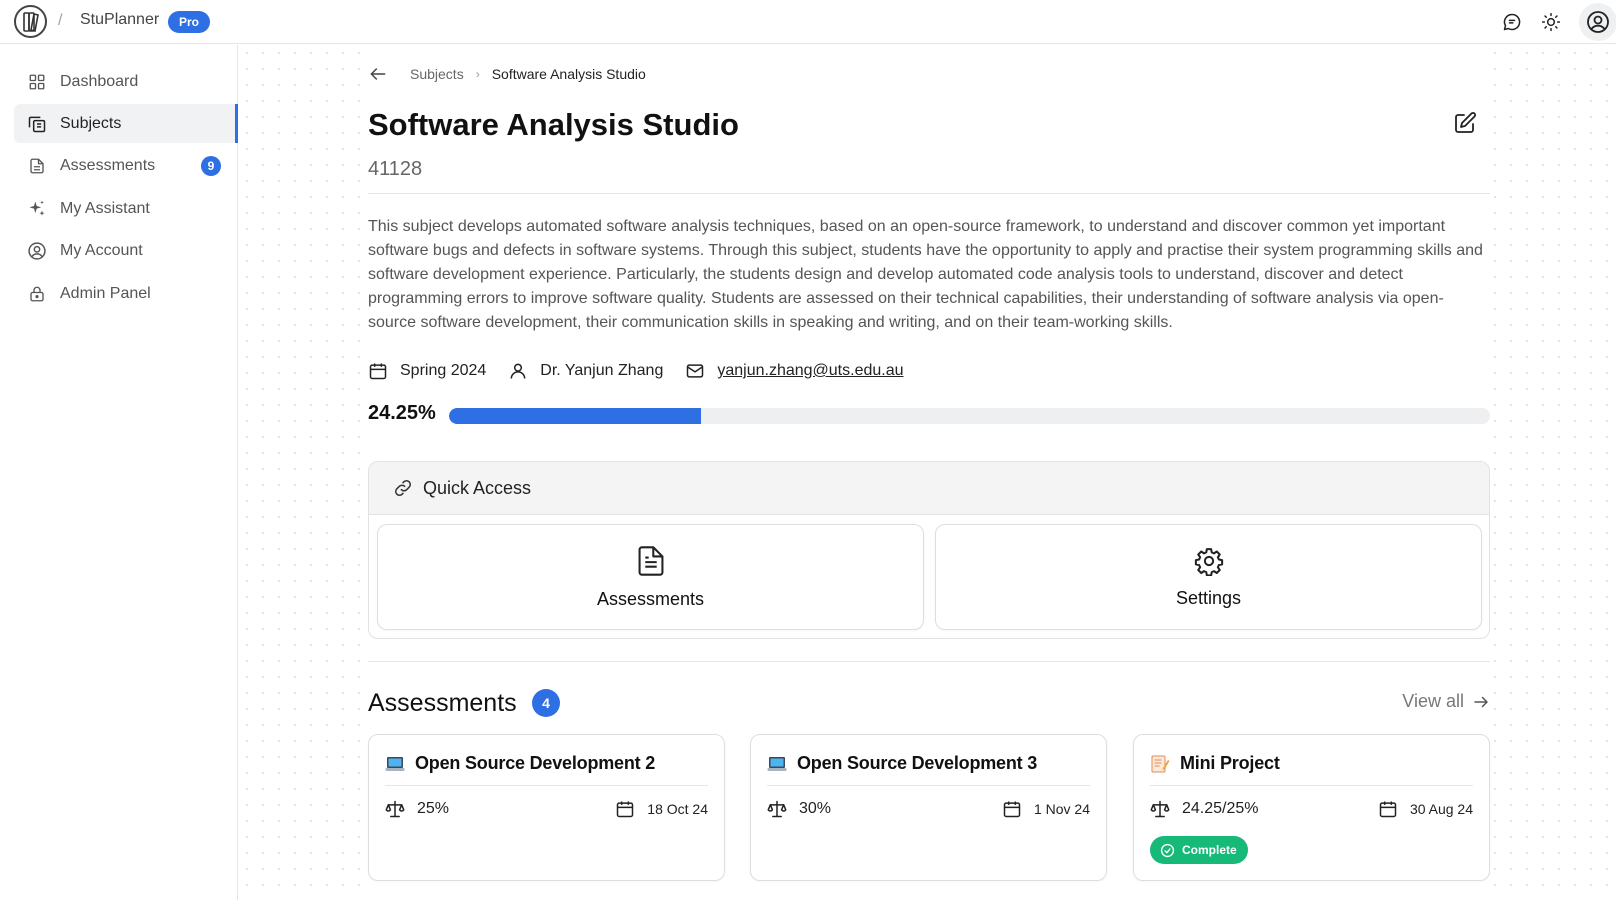  I want to click on sidebar-item-my-assistant: My Assistant, so click(126, 208).